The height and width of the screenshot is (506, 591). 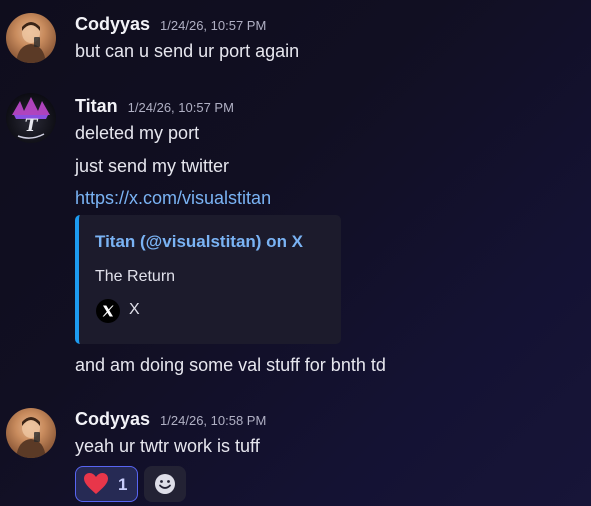 I want to click on smiley-icon, so click(x=165, y=484).